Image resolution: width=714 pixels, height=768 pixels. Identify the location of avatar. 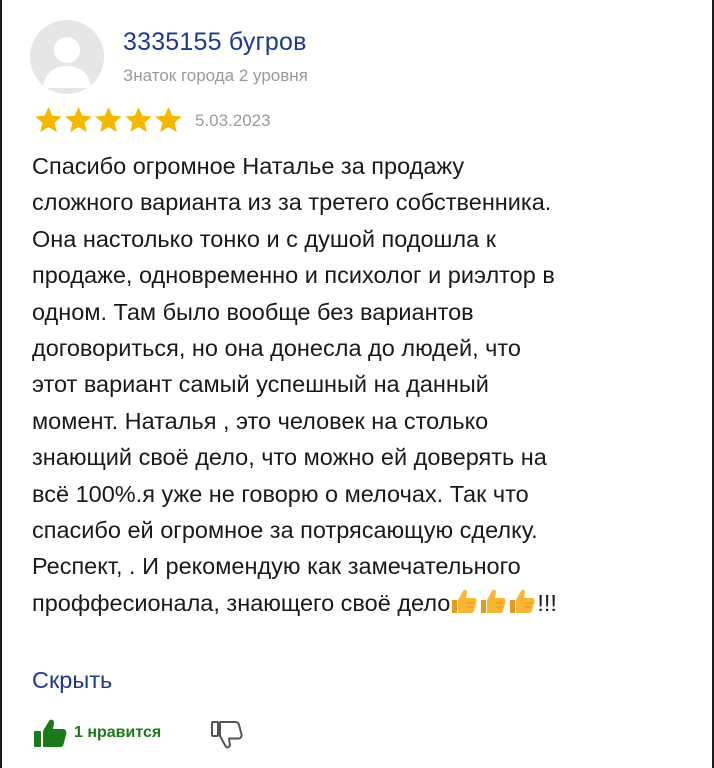
(67, 57).